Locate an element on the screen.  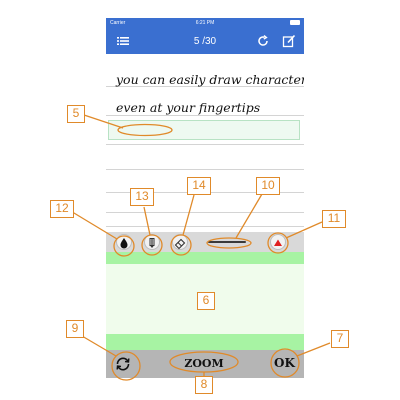
callout-12: 12 is located at coordinates (62, 209).